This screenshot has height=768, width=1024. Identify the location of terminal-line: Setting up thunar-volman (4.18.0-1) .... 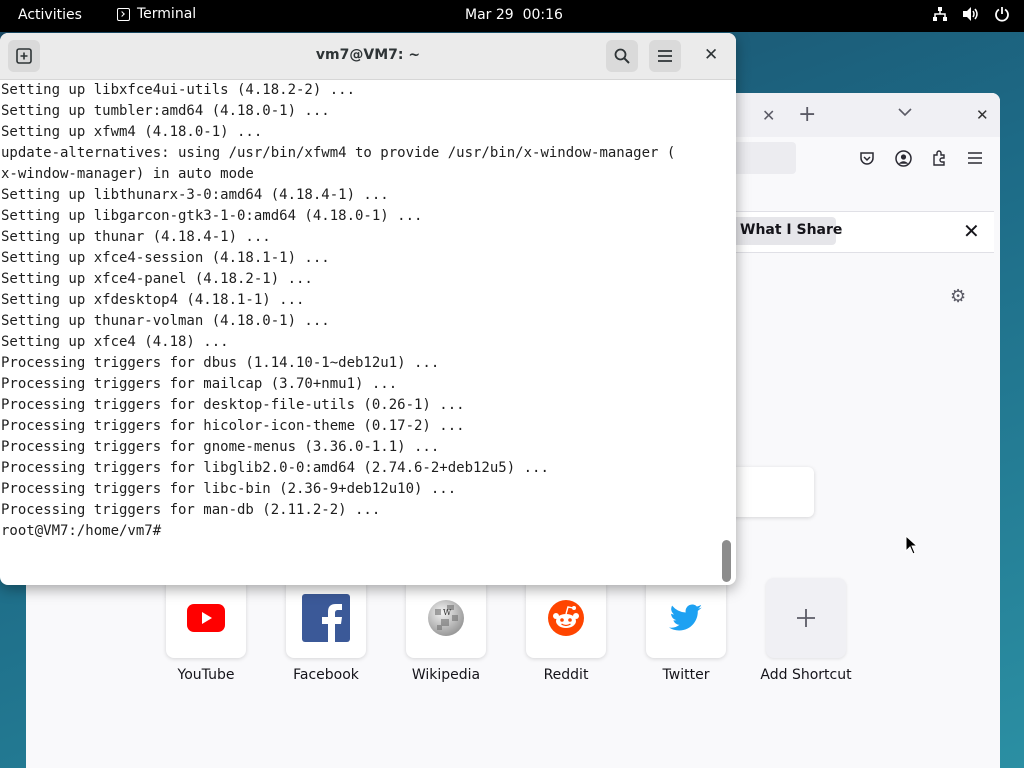
(165, 321).